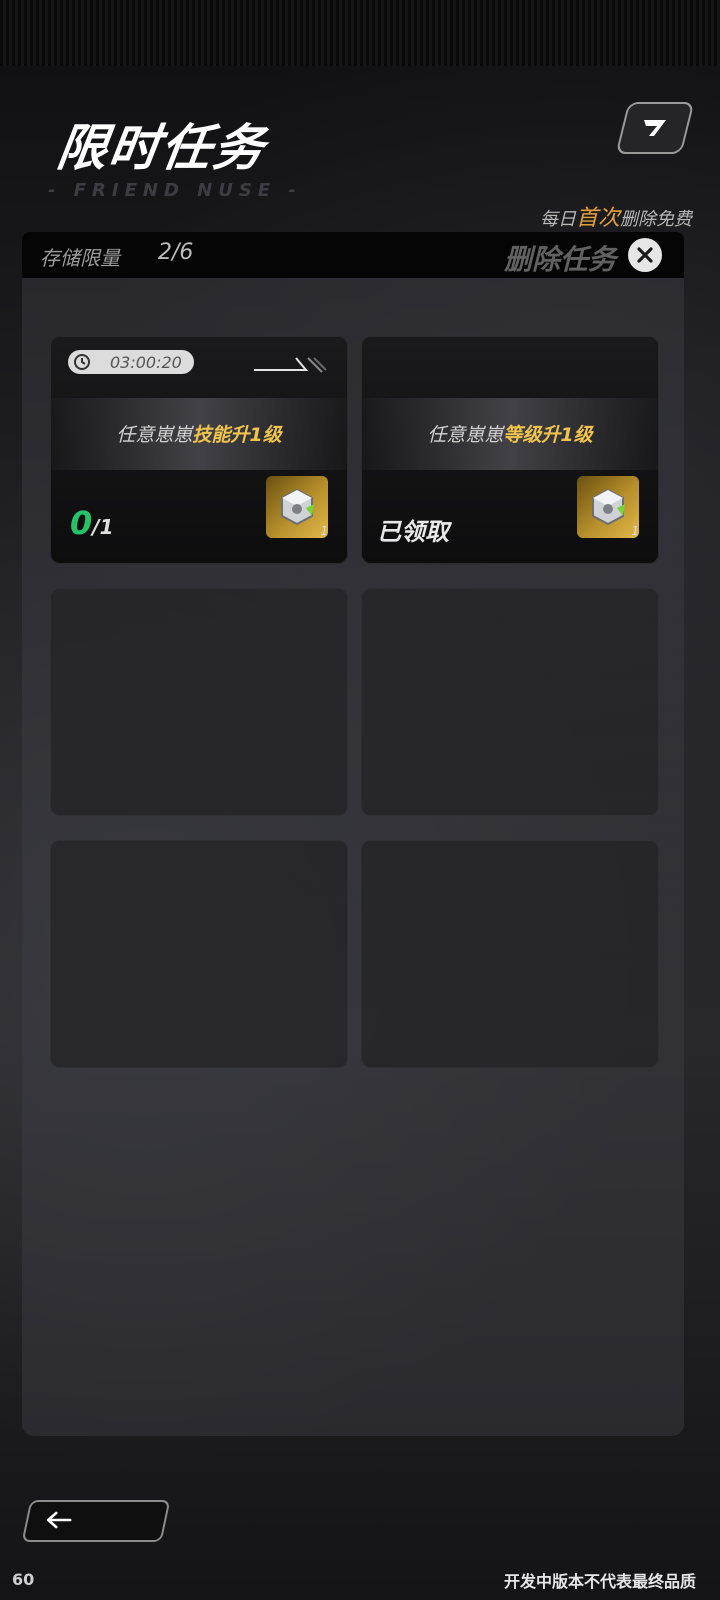 Image resolution: width=720 pixels, height=1600 pixels. Describe the element at coordinates (96, 1521) in the screenshot. I see `back-button` at that location.